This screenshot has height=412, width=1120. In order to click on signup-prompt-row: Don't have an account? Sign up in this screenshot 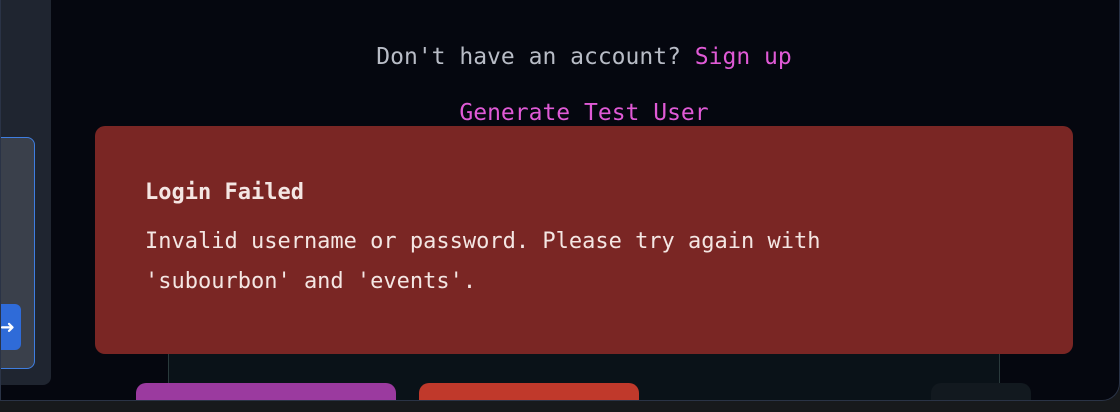, I will do `click(560, 57)`.